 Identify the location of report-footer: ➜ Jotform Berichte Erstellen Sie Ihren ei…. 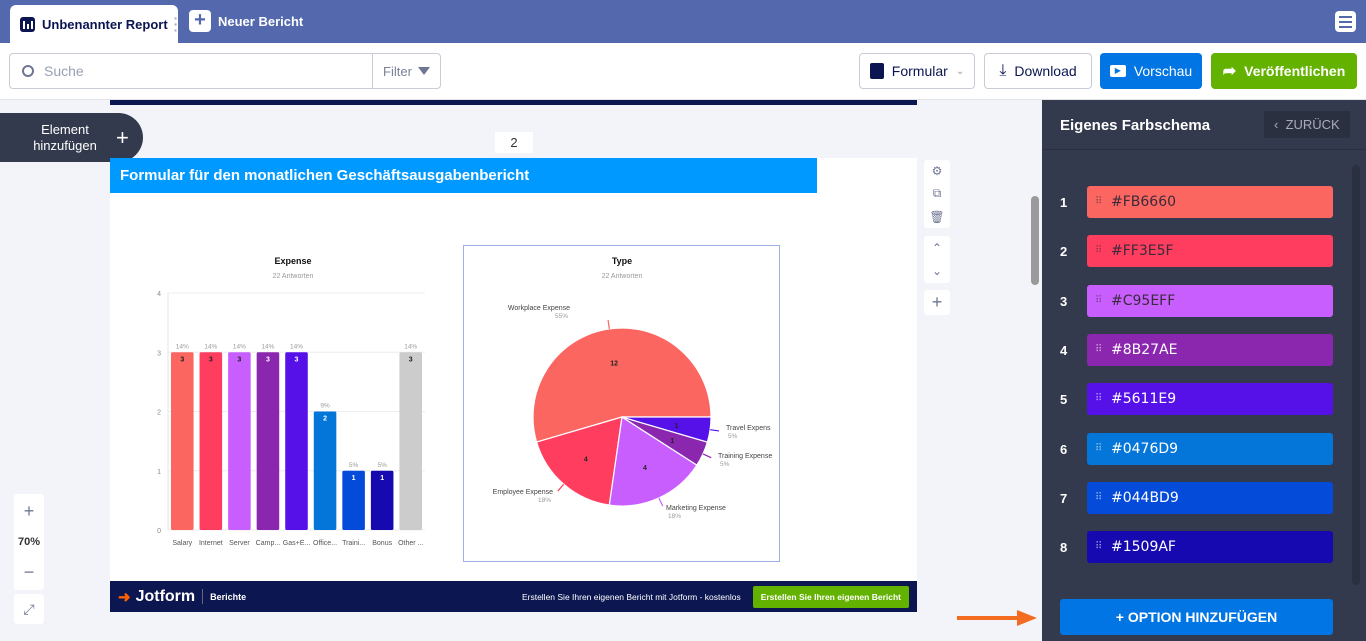
(513, 596).